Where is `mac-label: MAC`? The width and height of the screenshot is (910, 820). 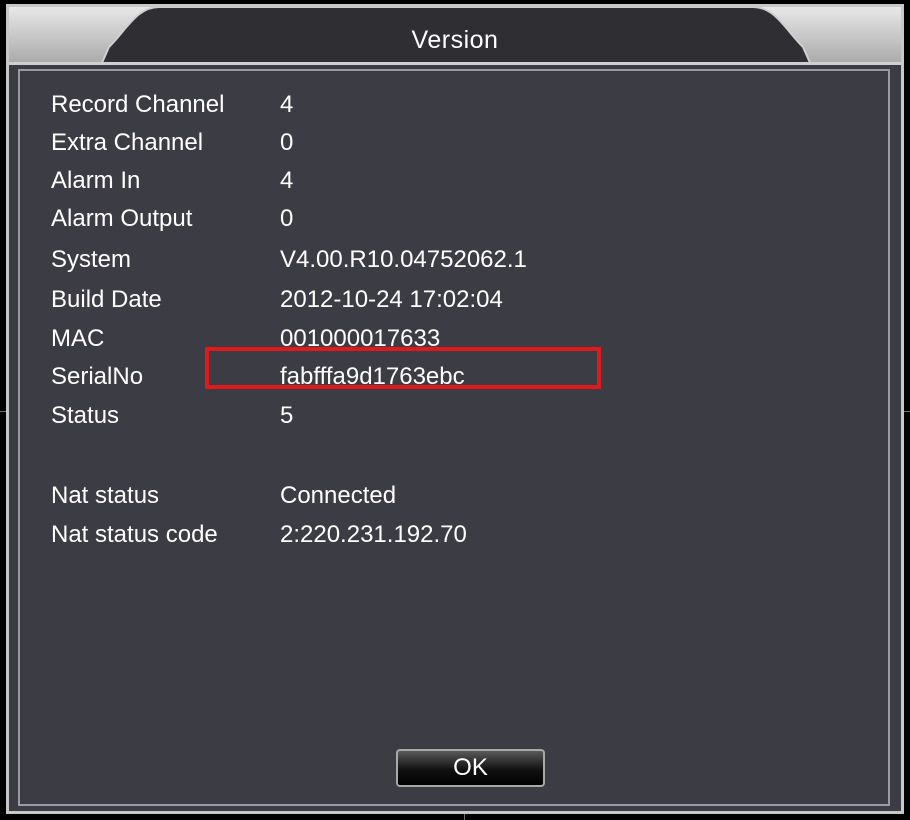
mac-label: MAC is located at coordinates (78, 338).